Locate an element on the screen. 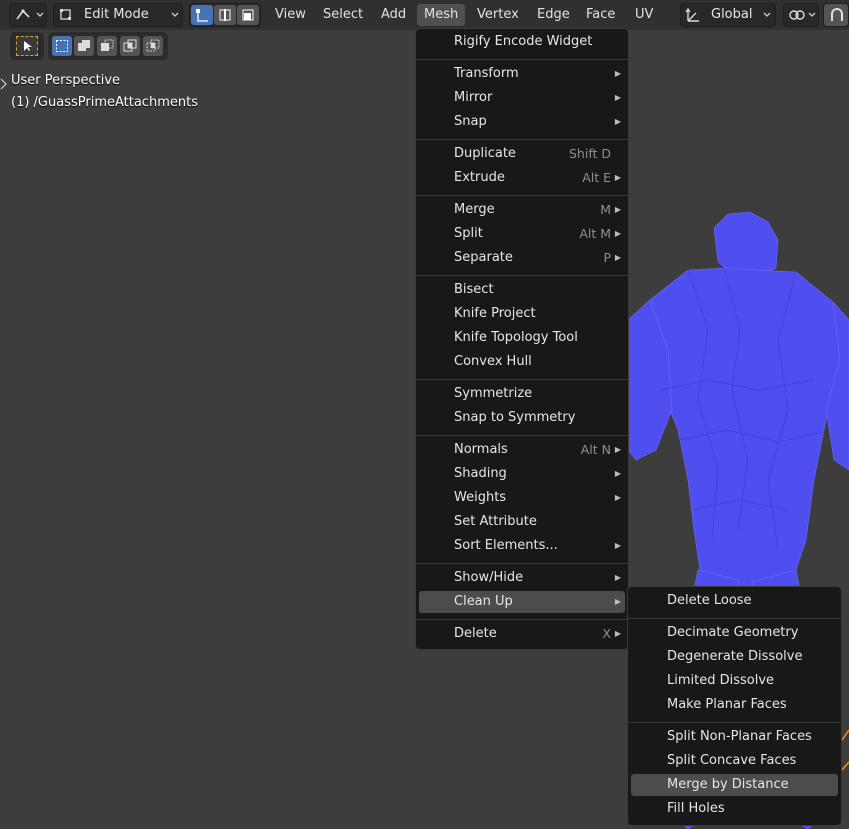 The height and width of the screenshot is (829, 849). viewport-object-label: (1) /GuassPrimeAttachments is located at coordinates (104, 102).